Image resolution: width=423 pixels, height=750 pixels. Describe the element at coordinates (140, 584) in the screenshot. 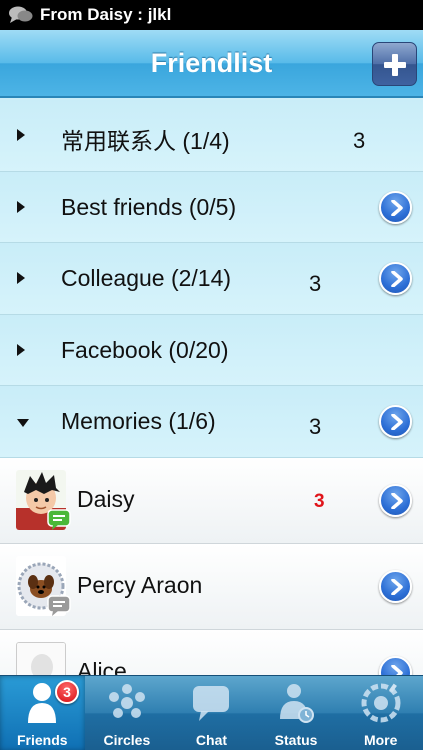

I see `friend-name: Percy Araon` at that location.